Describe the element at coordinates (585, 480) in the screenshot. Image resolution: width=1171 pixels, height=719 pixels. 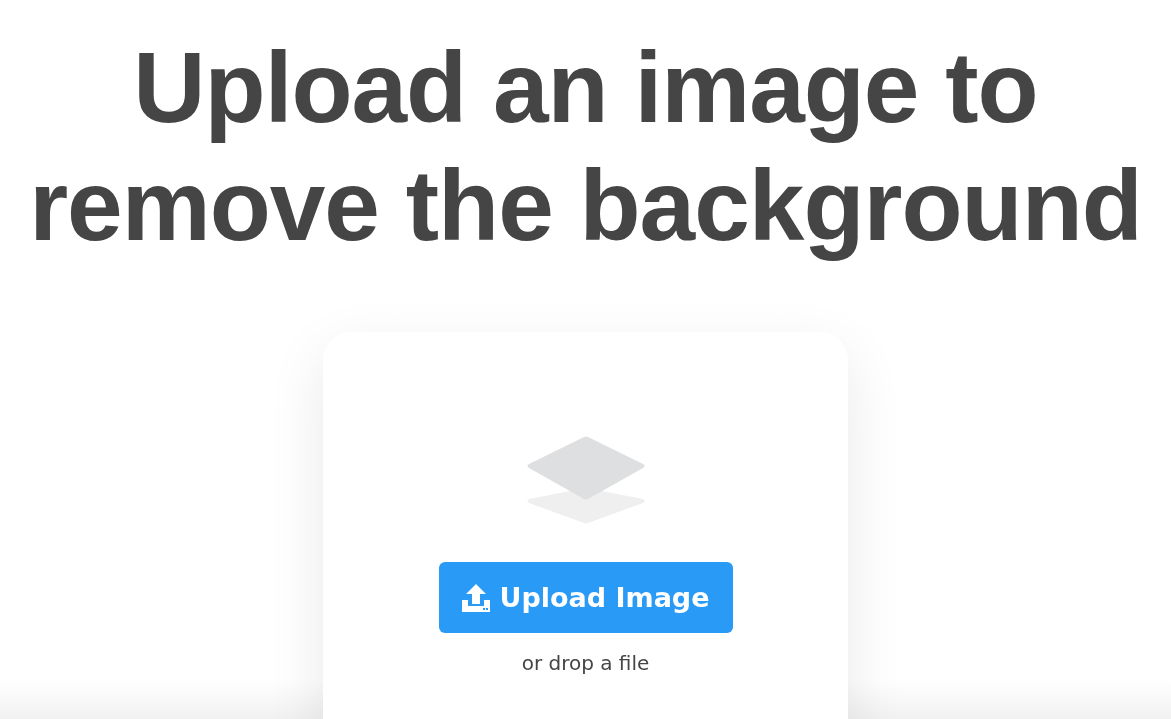
I see `layers-icon` at that location.